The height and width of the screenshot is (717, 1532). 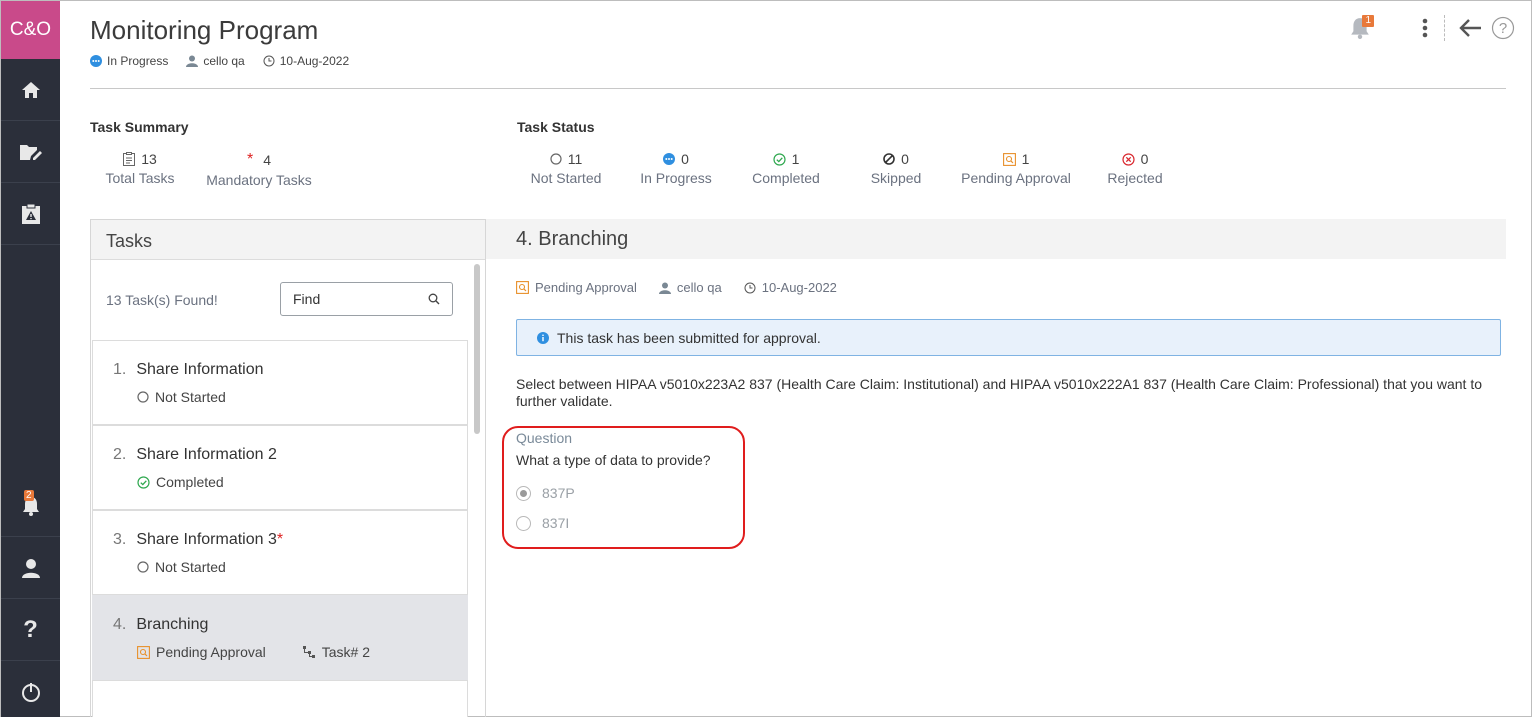 I want to click on header-actions: 1 ?, so click(x=1432, y=28).